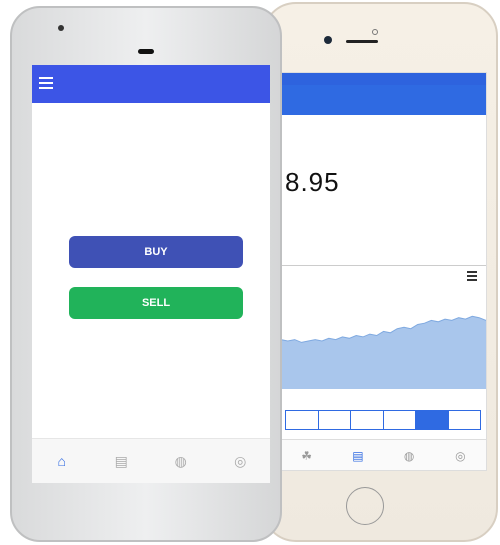 This screenshot has height=545, width=500. I want to click on home-icon: ⌂, so click(61, 461).